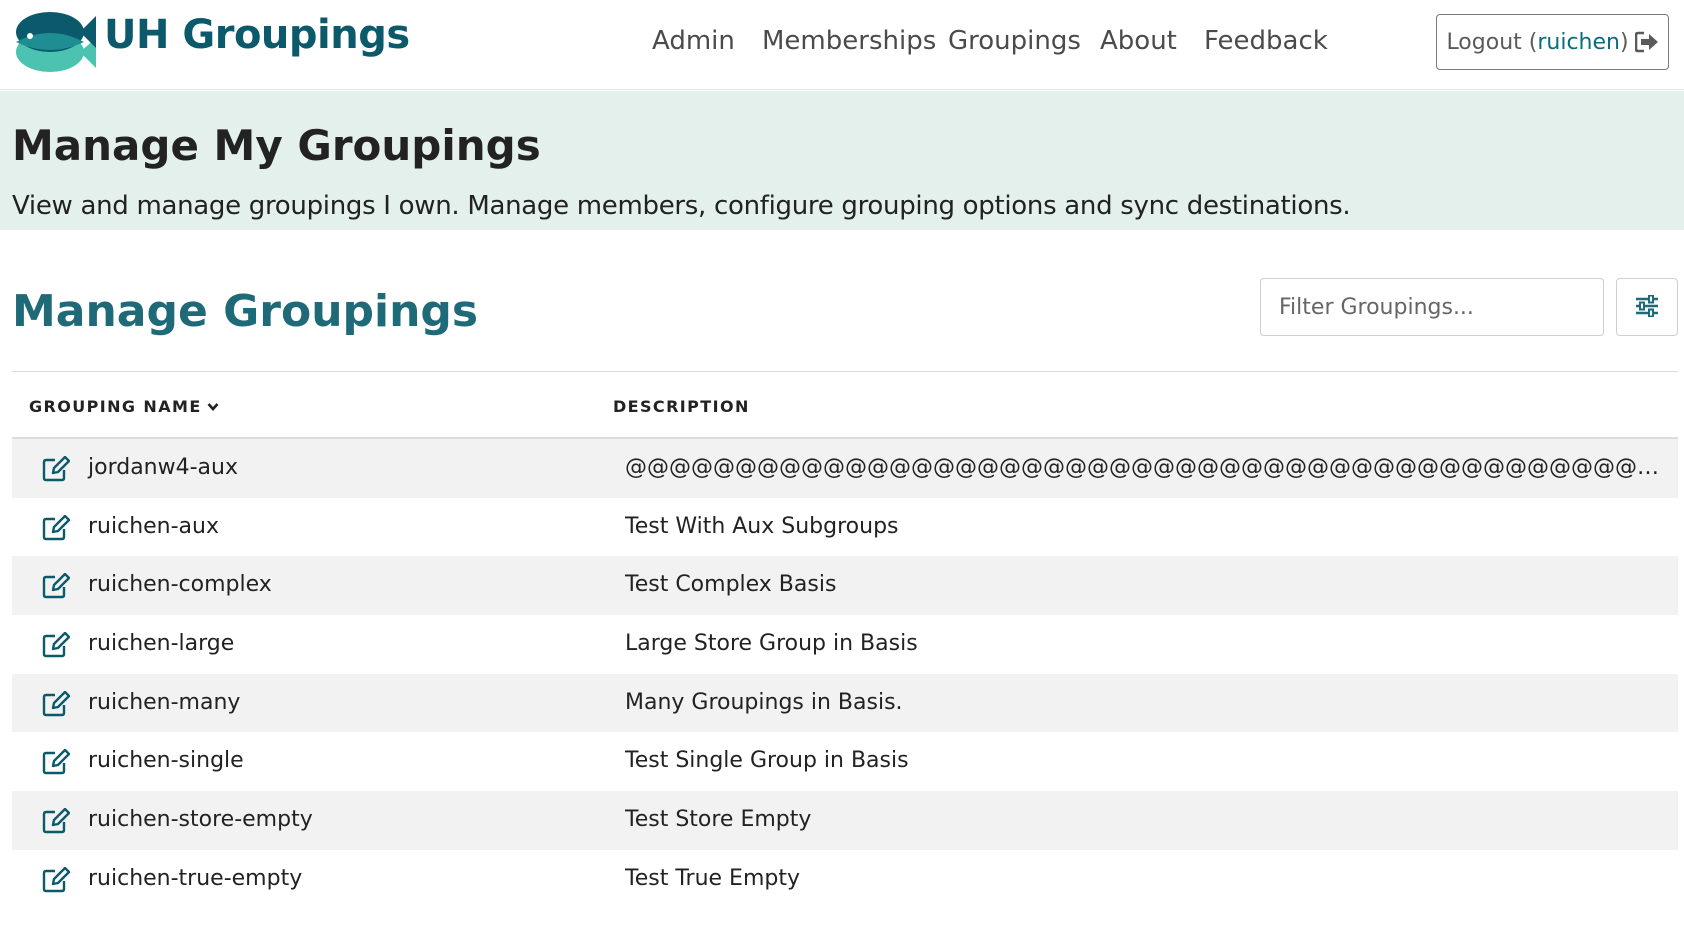 This screenshot has height=925, width=1684. I want to click on grouping-name: ruichen-many, so click(164, 702).